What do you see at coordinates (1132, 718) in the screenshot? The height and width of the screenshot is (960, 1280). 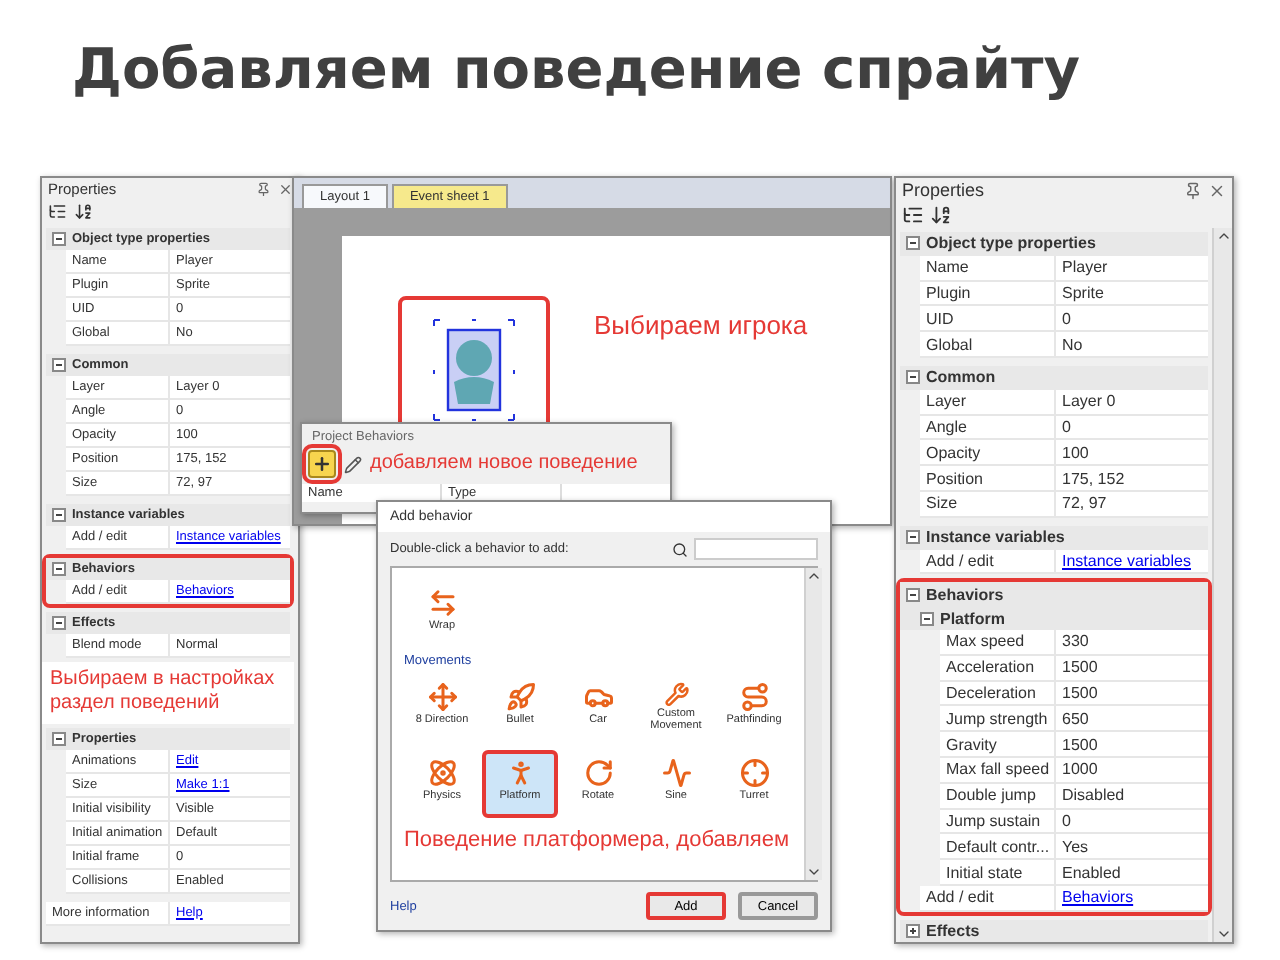 I see `property-value: 650` at bounding box center [1132, 718].